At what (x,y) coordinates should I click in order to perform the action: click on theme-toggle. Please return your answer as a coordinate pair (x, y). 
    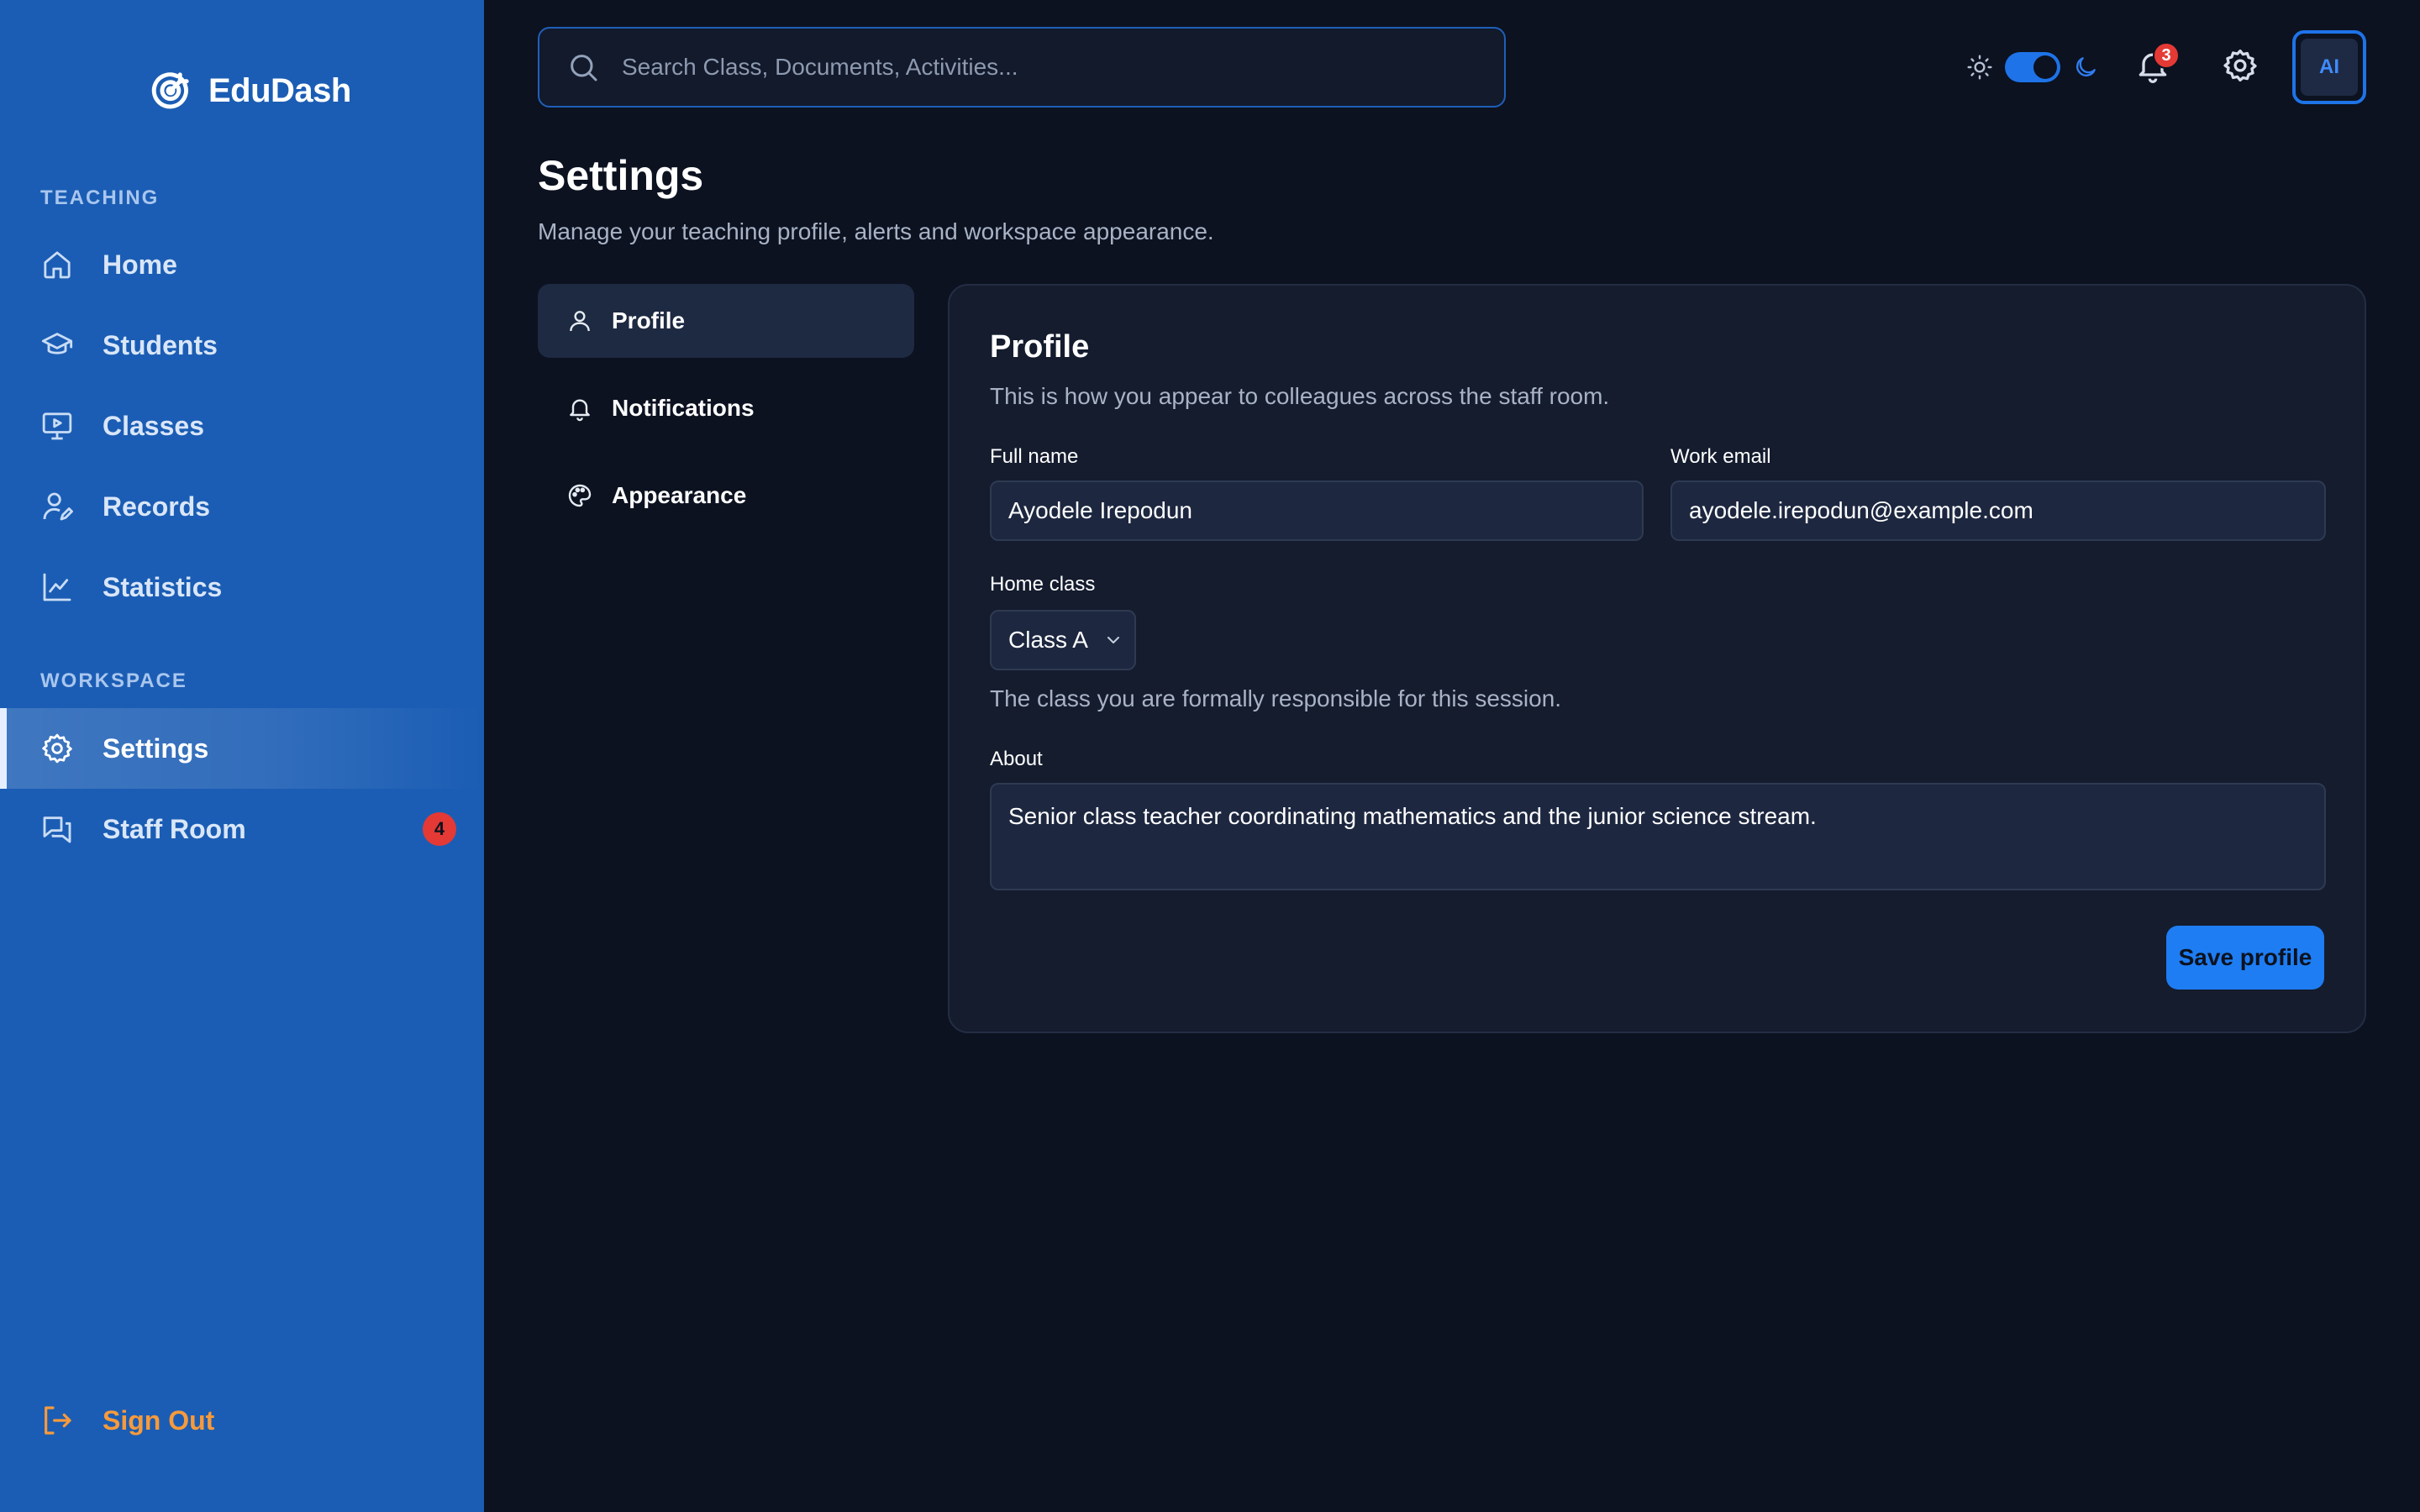
    Looking at the image, I should click on (2033, 67).